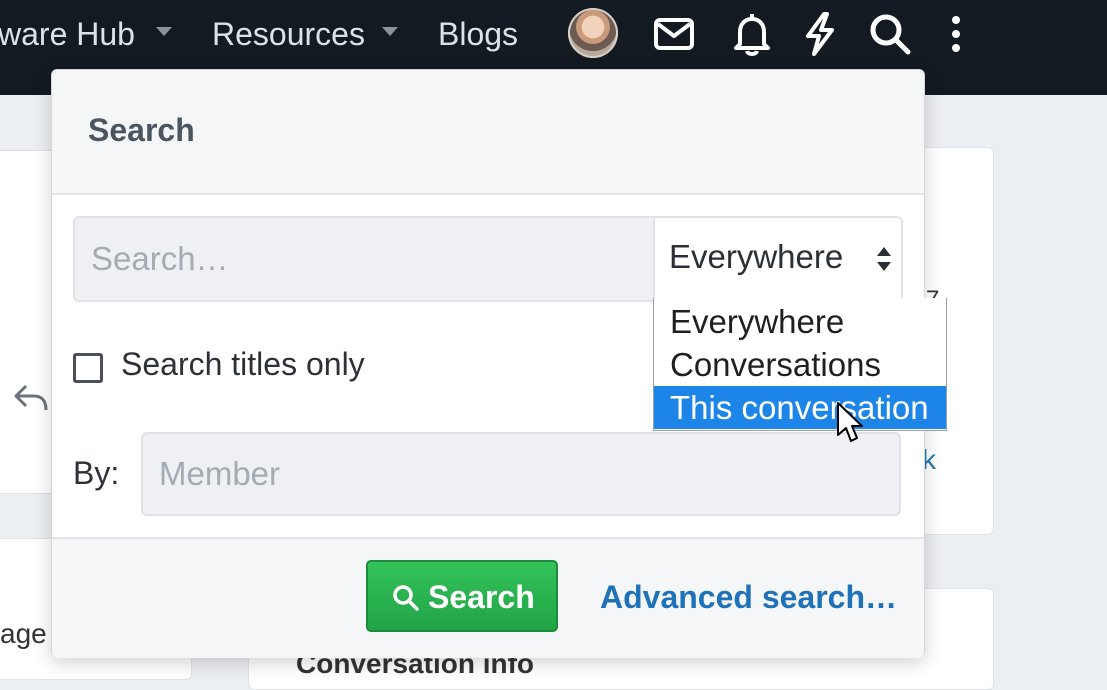  I want to click on nav-item-resources: Resources, so click(288, 34).